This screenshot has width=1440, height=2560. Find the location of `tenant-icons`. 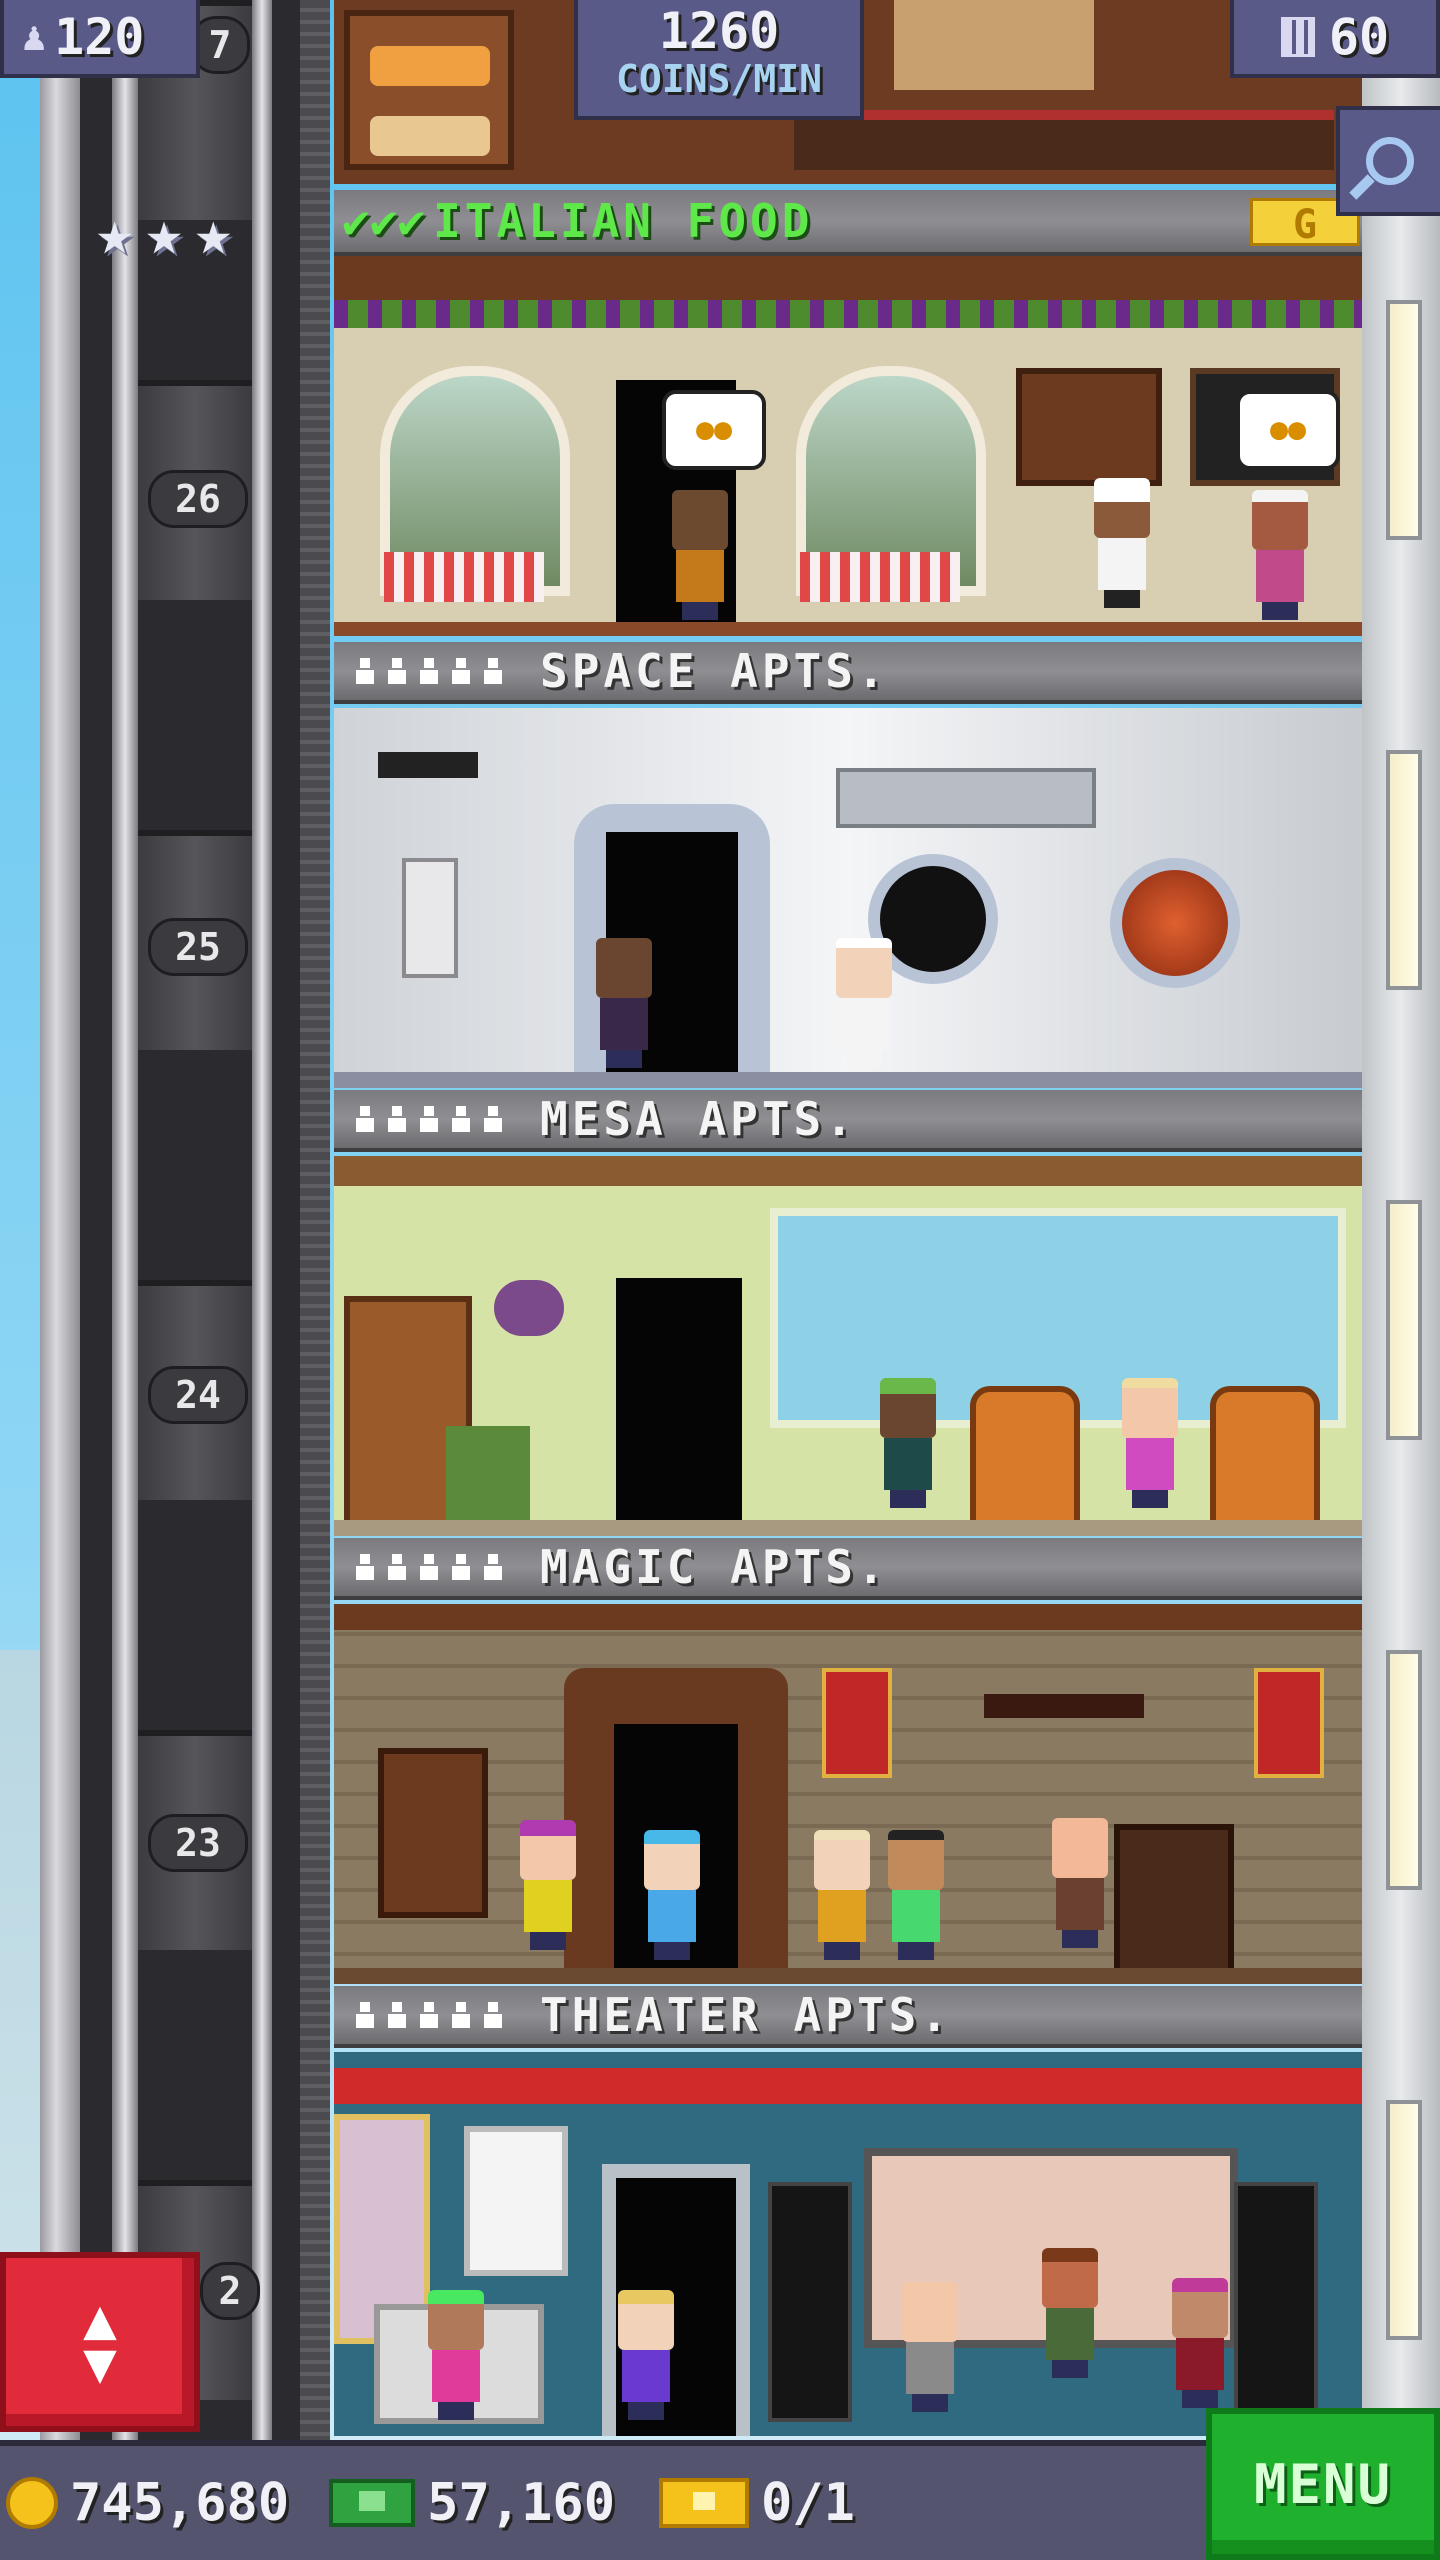

tenant-icons is located at coordinates (429, 1119).